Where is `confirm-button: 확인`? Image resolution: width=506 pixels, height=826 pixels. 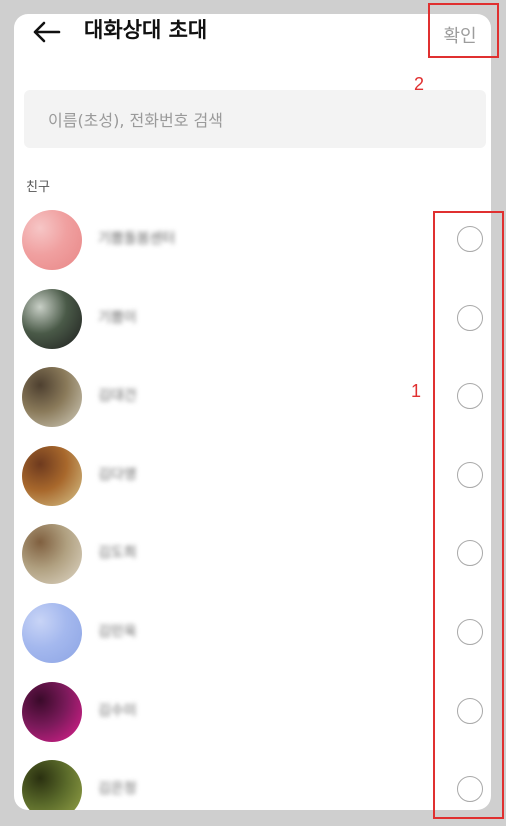 confirm-button: 확인 is located at coordinates (460, 35).